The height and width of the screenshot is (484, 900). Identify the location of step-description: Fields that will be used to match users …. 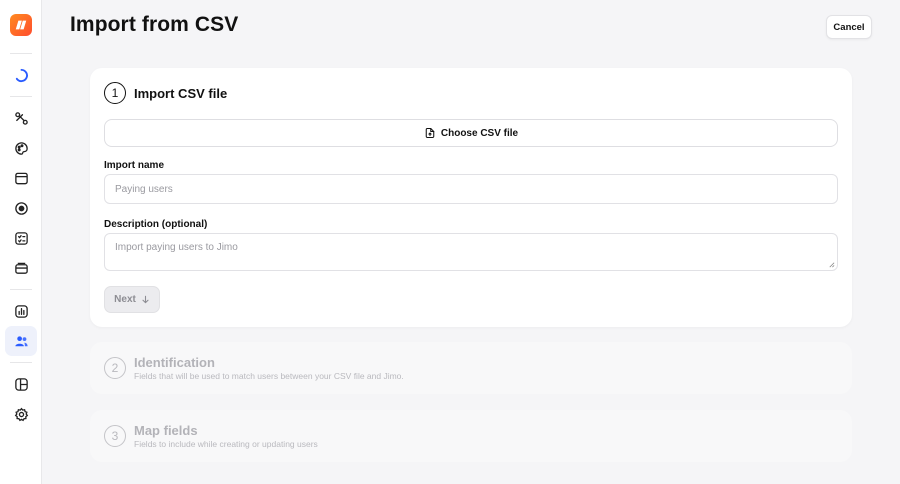
(269, 376).